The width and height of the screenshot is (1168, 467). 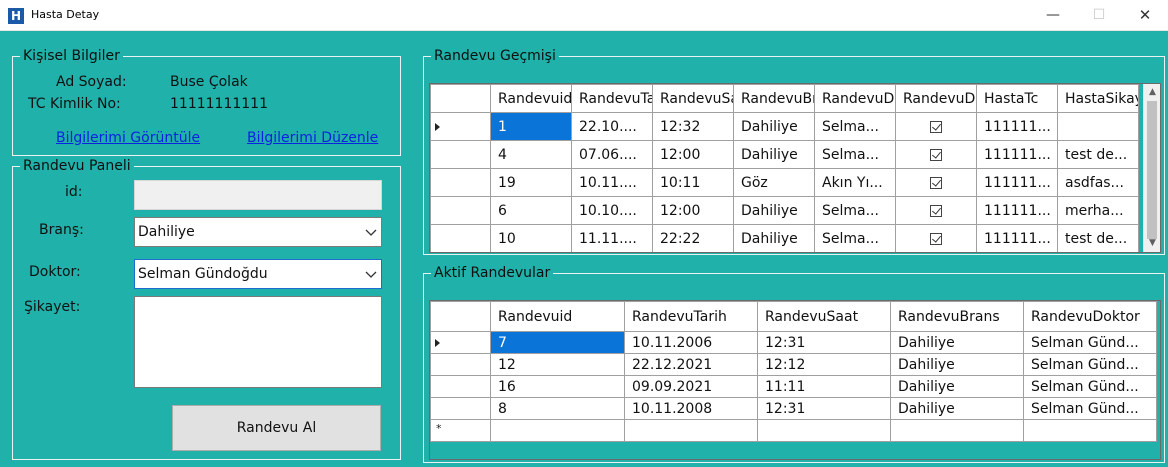 I want to click on complaint-textarea, so click(x=258, y=342).